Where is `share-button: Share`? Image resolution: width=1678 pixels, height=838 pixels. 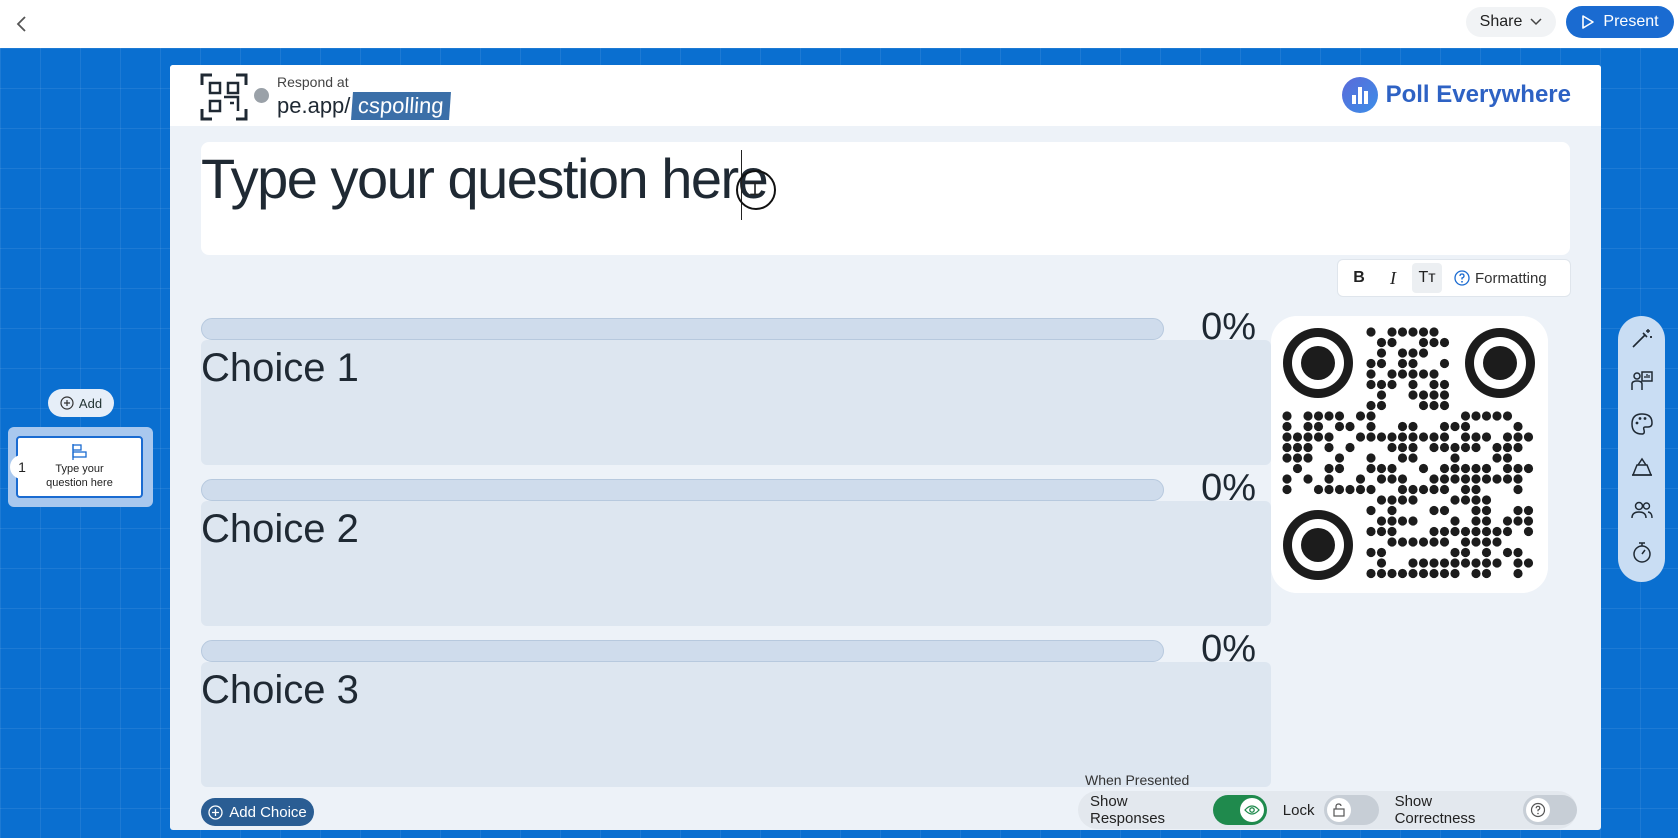 share-button: Share is located at coordinates (1511, 22).